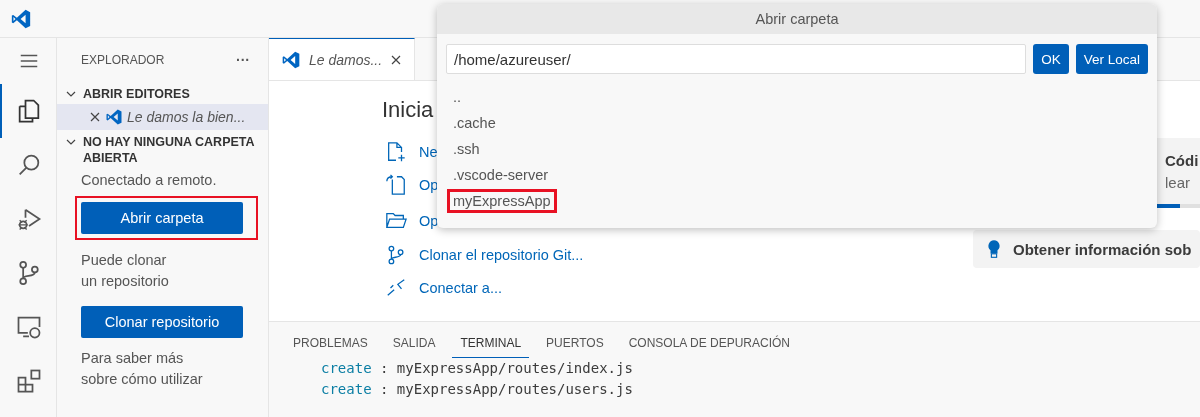 The height and width of the screenshot is (417, 1200). Describe the element at coordinates (133, 358) in the screenshot. I see `learn-more-text: Para saber más` at that location.